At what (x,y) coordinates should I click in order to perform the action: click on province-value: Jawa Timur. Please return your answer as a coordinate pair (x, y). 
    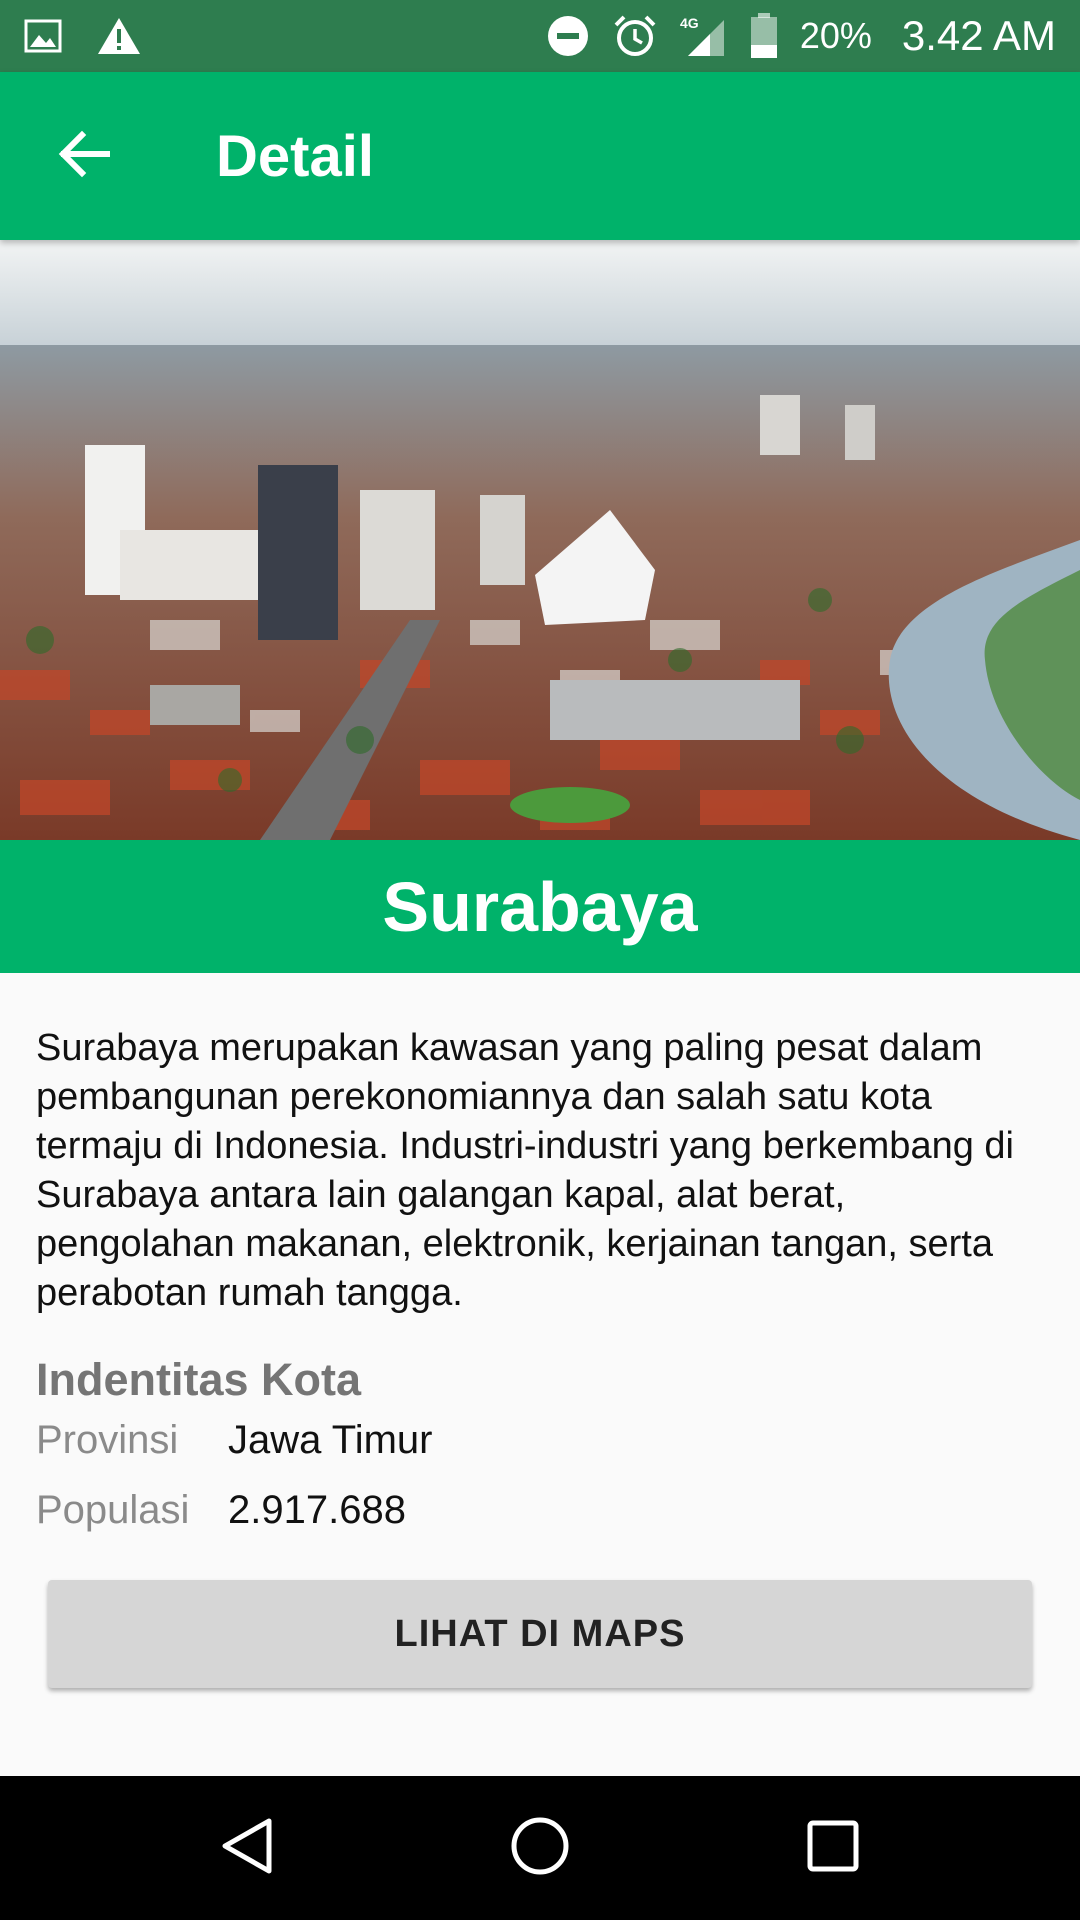
    Looking at the image, I should click on (330, 1440).